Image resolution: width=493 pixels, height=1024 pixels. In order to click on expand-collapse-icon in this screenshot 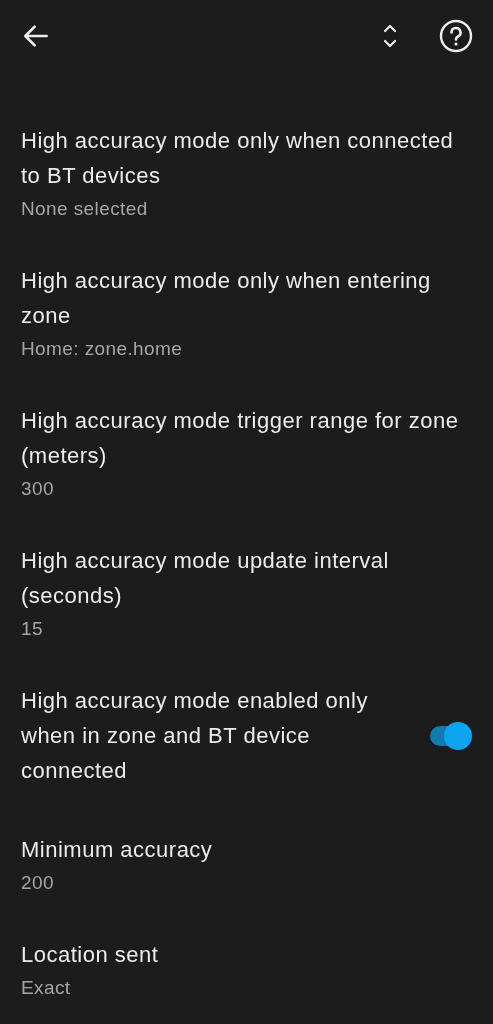, I will do `click(390, 36)`.